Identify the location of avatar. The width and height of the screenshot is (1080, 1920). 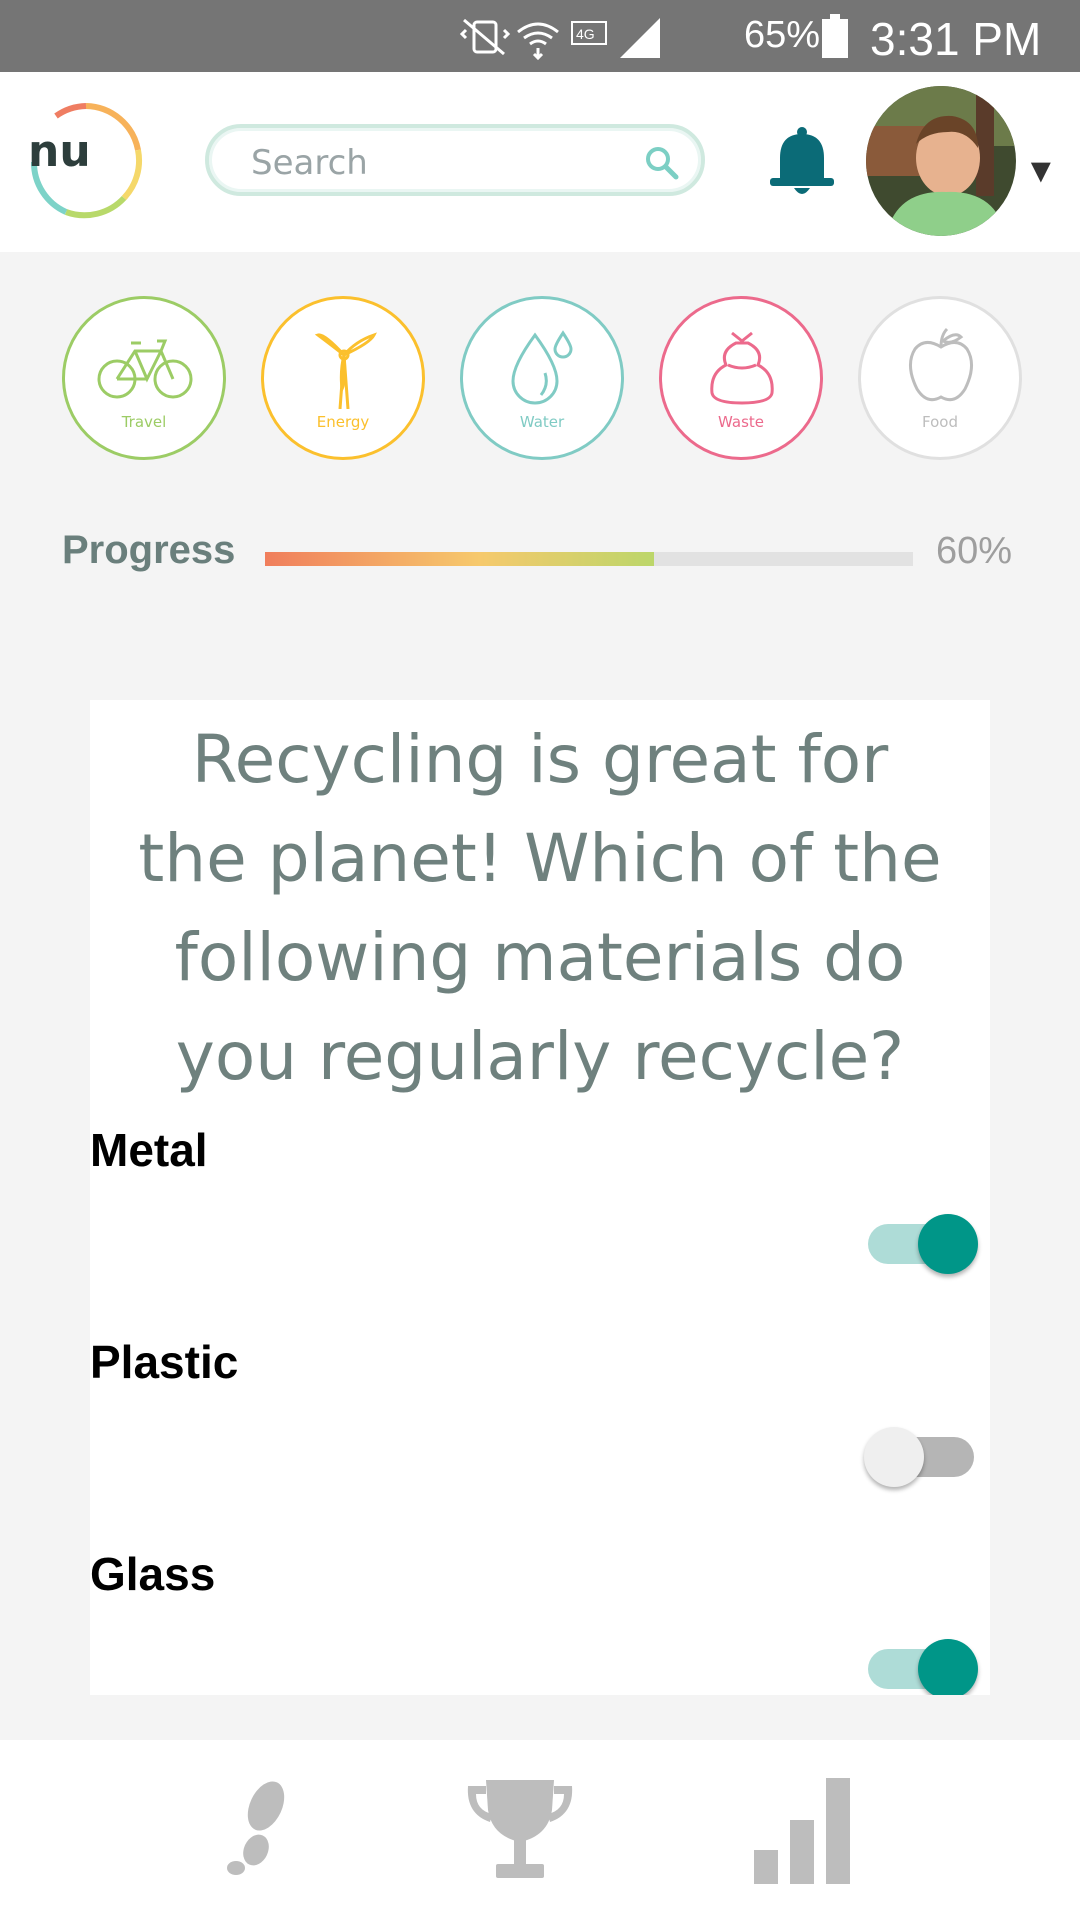
(941, 161).